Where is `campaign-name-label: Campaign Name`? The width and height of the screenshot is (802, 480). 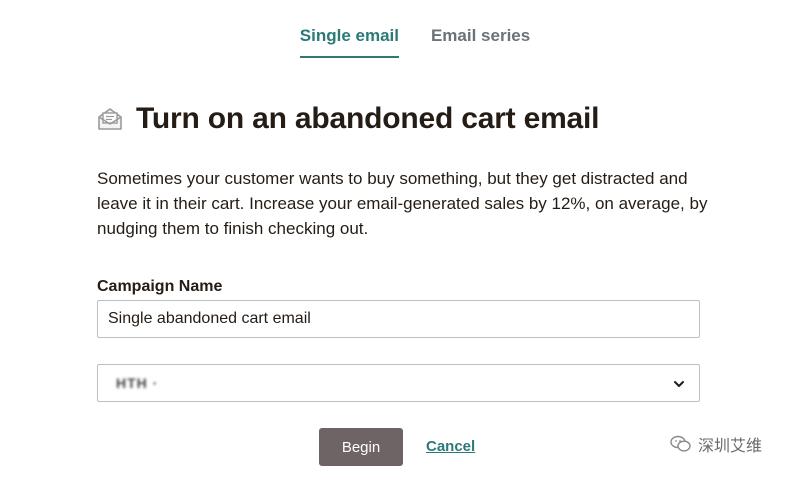 campaign-name-label: Campaign Name is located at coordinates (160, 286).